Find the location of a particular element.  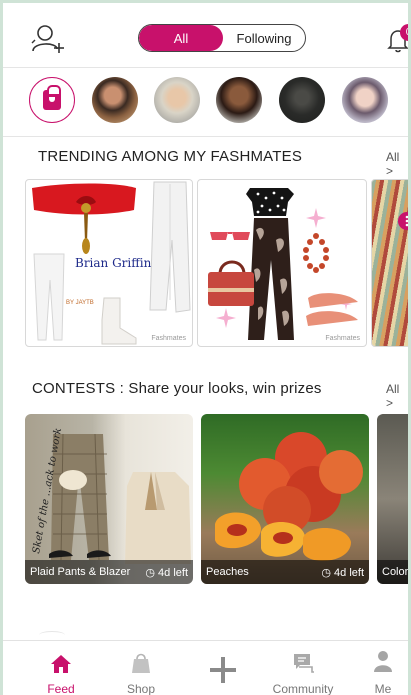

nav-shop: Shop is located at coordinates (141, 668).